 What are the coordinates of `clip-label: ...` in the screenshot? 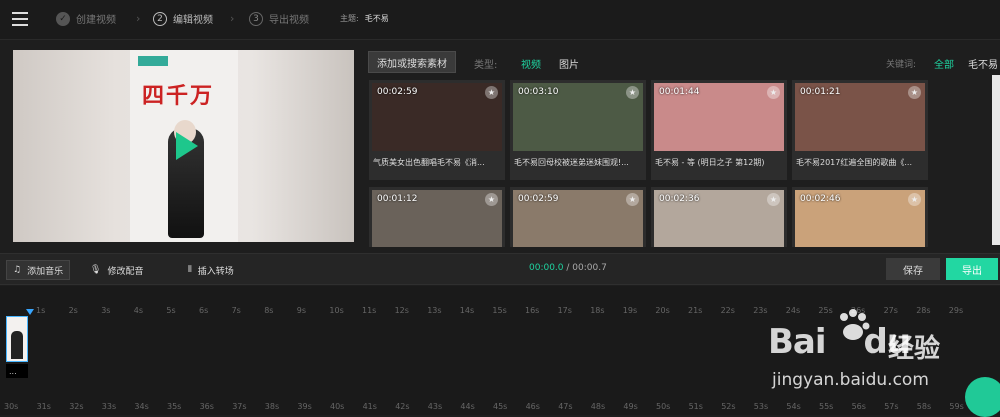 It's located at (17, 371).